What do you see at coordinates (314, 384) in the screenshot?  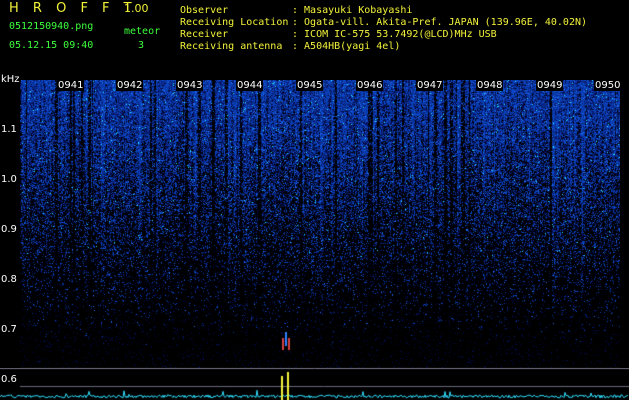 I see `signal-level-baseline` at bounding box center [314, 384].